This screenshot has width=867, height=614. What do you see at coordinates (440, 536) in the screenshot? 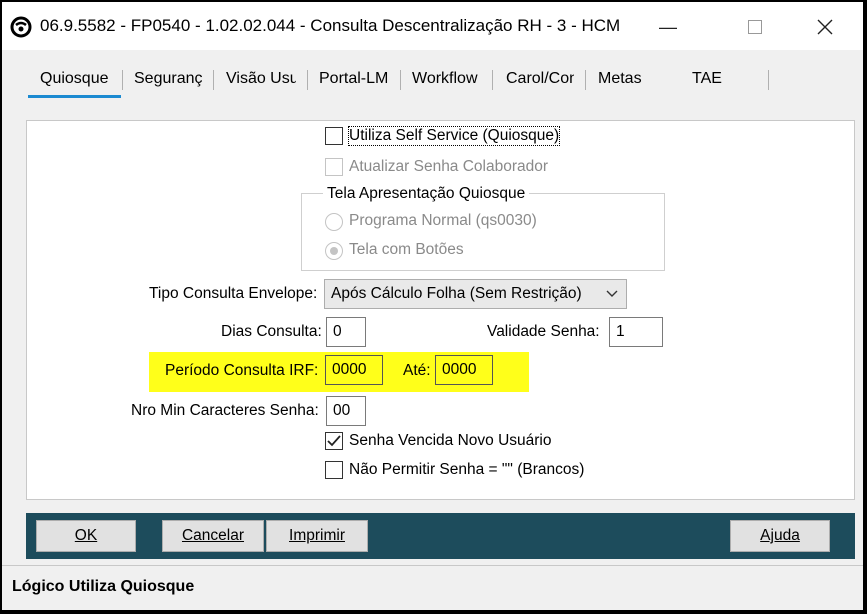
I see `button-bar: OK Cancelar Imprimir Ajuda` at bounding box center [440, 536].